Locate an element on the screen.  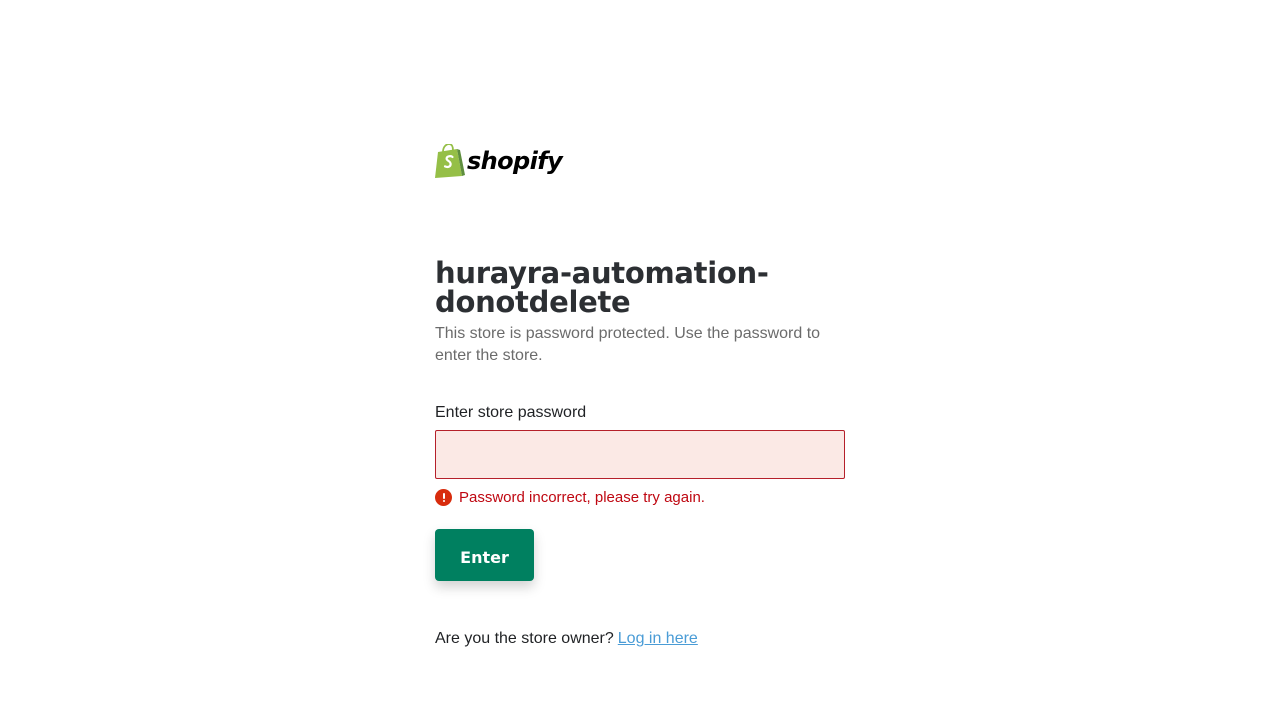
enter-button: Enter is located at coordinates (484, 555).